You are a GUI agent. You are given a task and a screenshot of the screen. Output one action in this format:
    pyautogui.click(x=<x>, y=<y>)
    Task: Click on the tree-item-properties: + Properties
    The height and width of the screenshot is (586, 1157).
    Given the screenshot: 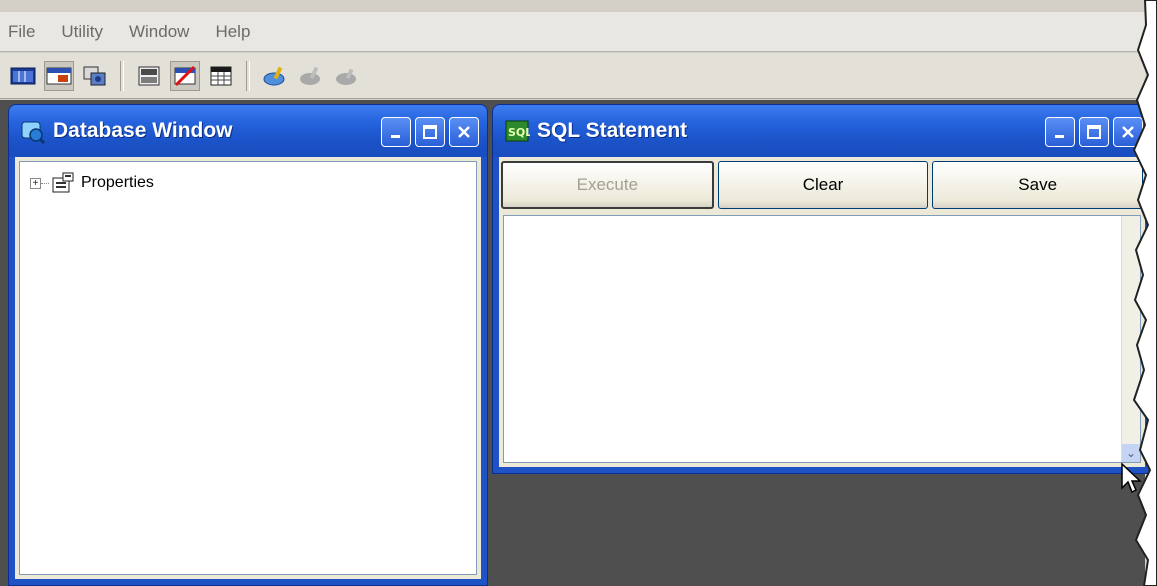 What is the action you would take?
    pyautogui.click(x=92, y=183)
    